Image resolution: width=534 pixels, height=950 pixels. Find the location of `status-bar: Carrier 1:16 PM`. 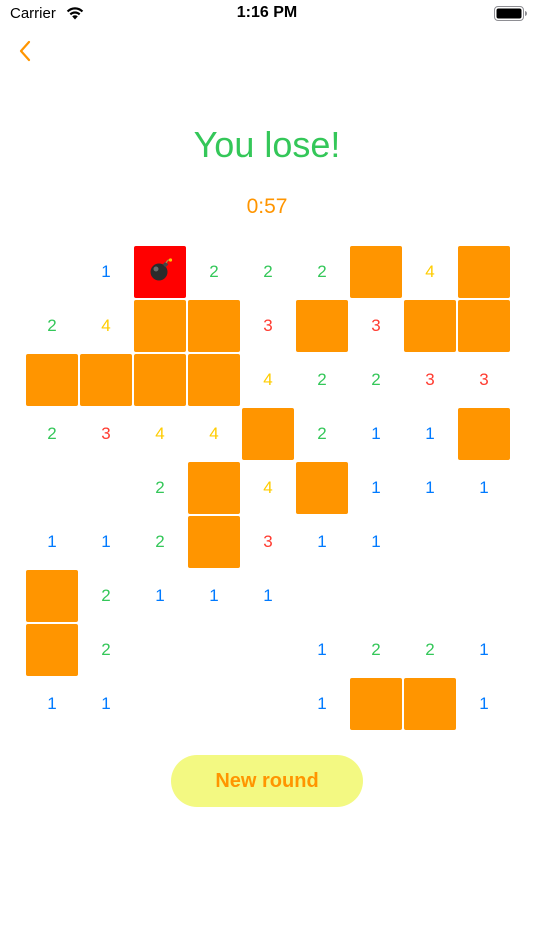

status-bar: Carrier 1:16 PM is located at coordinates (267, 14).